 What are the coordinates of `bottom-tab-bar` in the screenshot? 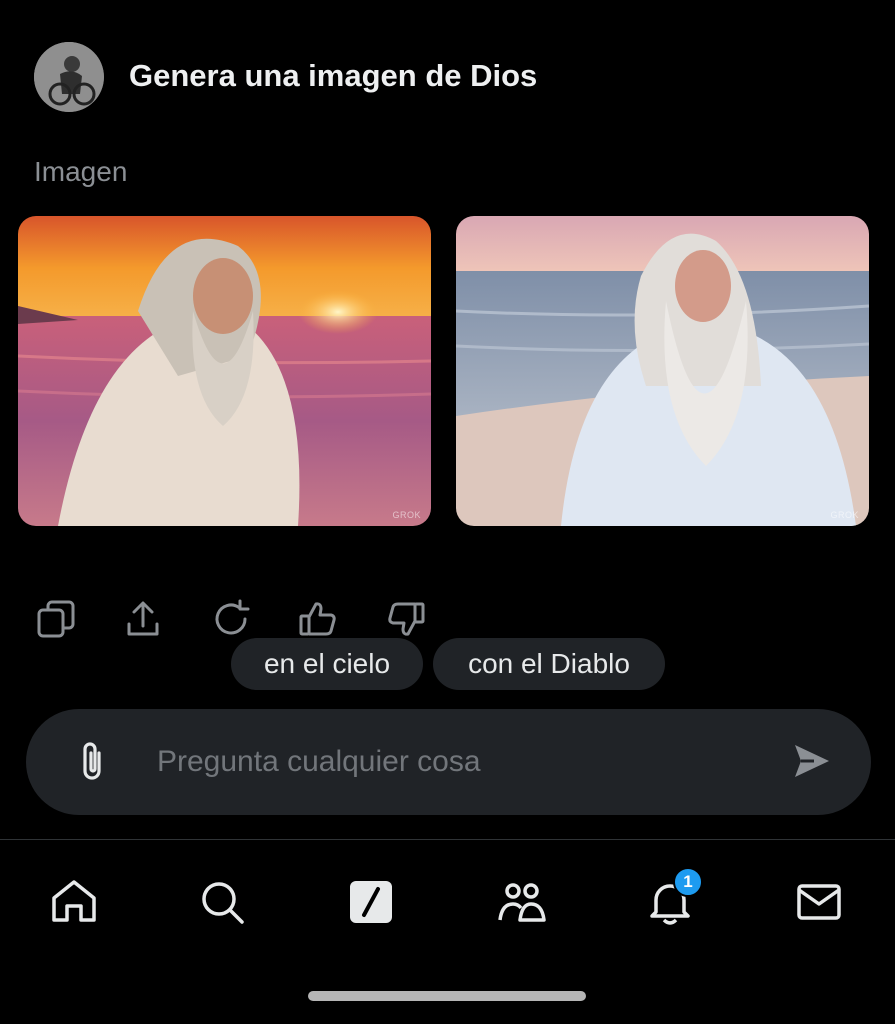 It's located at (447, 905).